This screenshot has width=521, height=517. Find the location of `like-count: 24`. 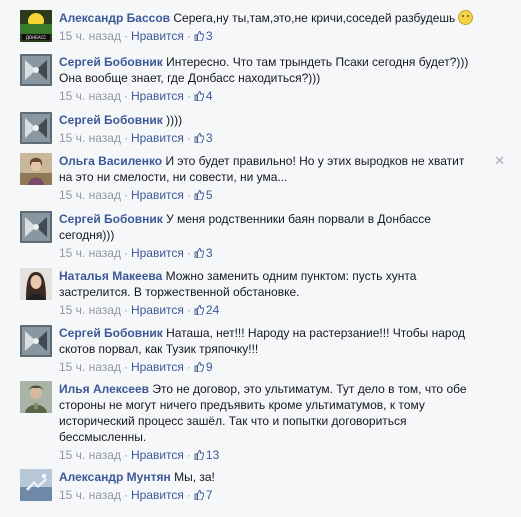

like-count: 24 is located at coordinates (206, 310).